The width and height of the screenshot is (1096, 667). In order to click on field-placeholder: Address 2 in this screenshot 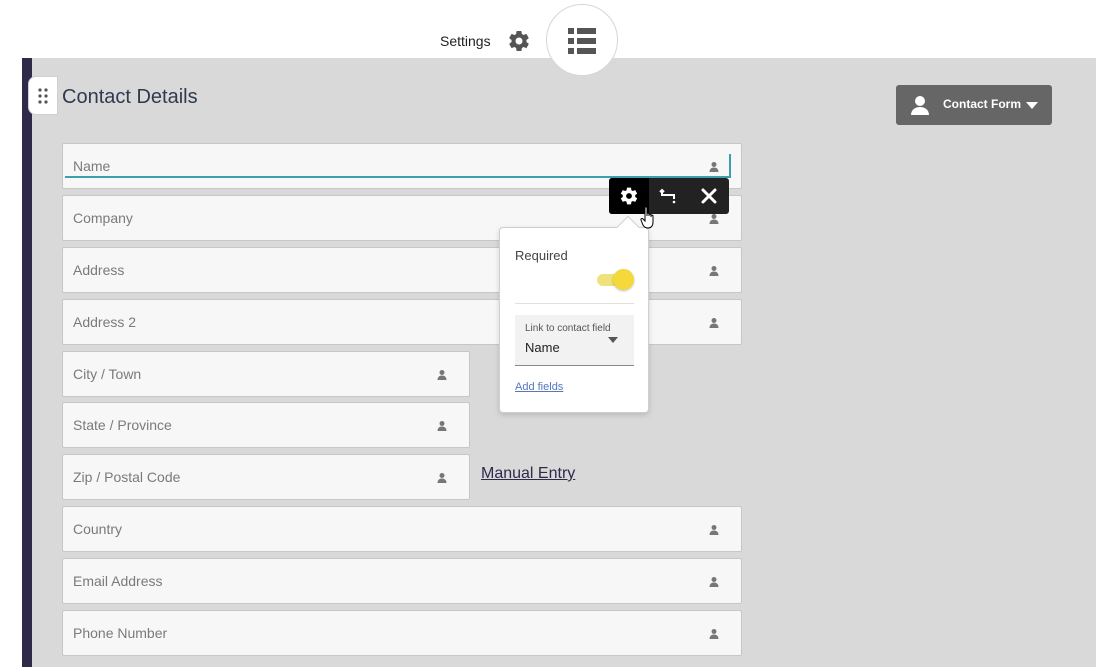, I will do `click(105, 322)`.